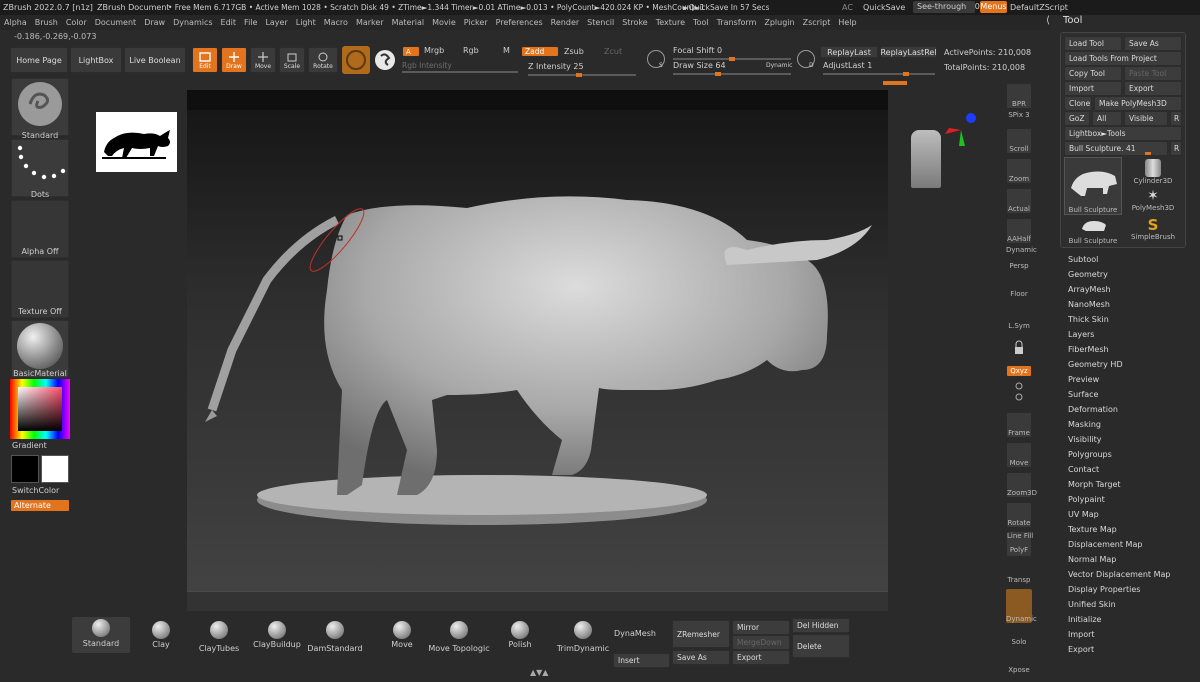 This screenshot has width=1200, height=682. I want to click on brush-d-icon: D, so click(806, 59).